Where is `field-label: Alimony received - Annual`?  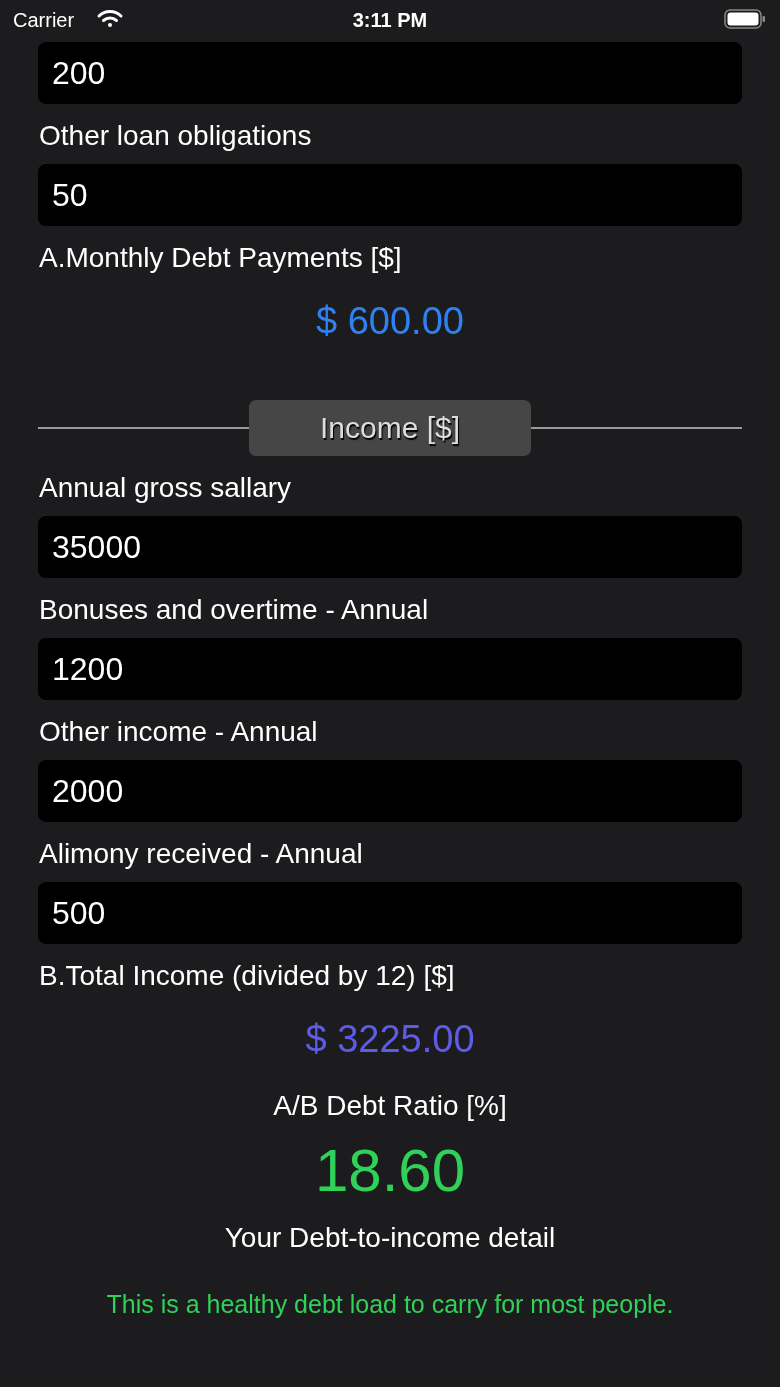 field-label: Alimony received - Annual is located at coordinates (201, 854).